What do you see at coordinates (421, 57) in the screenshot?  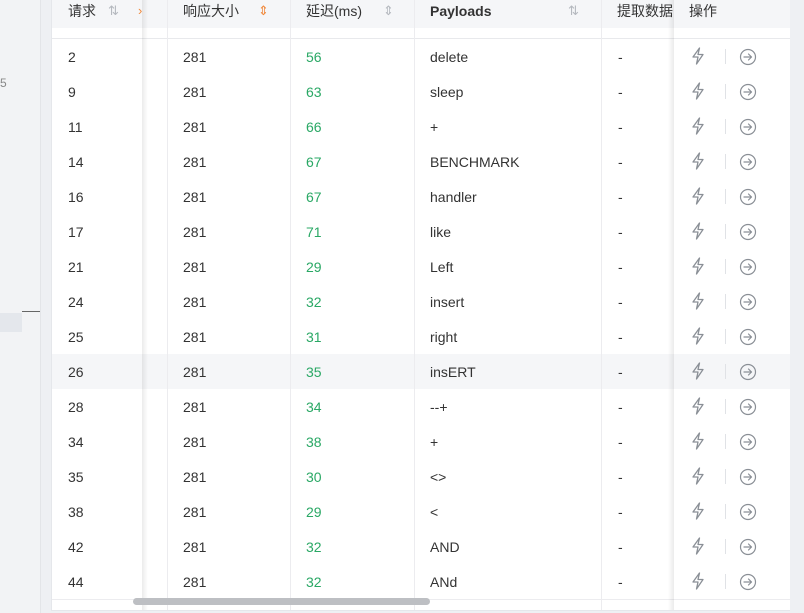 I see `table-row: 2 281 56 delete -` at bounding box center [421, 57].